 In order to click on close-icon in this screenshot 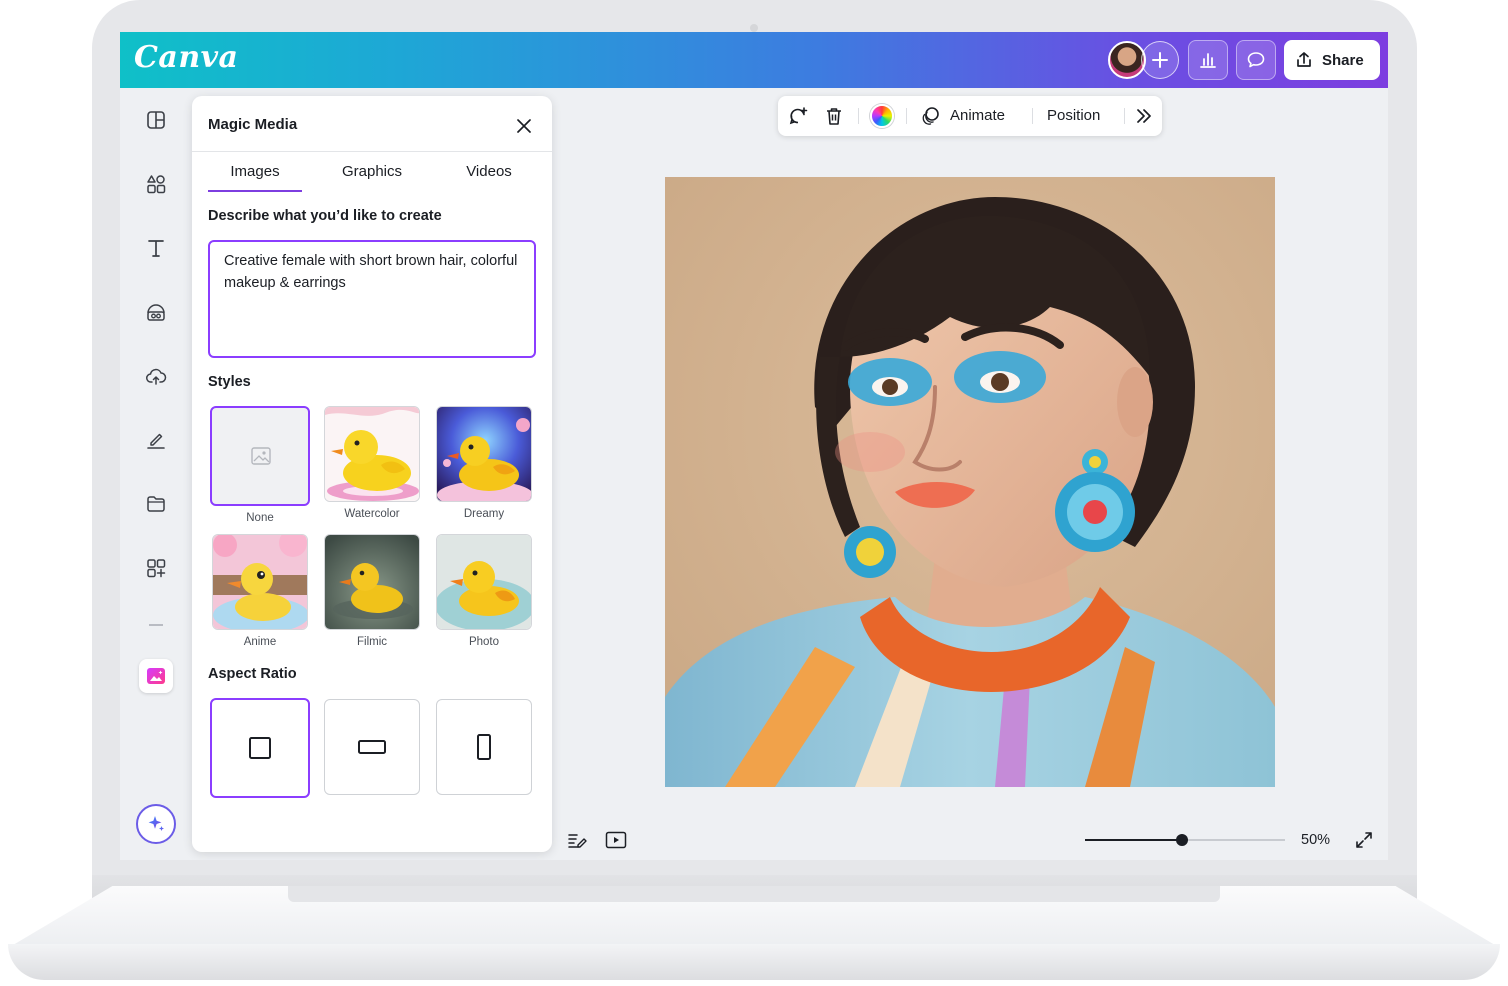, I will do `click(524, 126)`.